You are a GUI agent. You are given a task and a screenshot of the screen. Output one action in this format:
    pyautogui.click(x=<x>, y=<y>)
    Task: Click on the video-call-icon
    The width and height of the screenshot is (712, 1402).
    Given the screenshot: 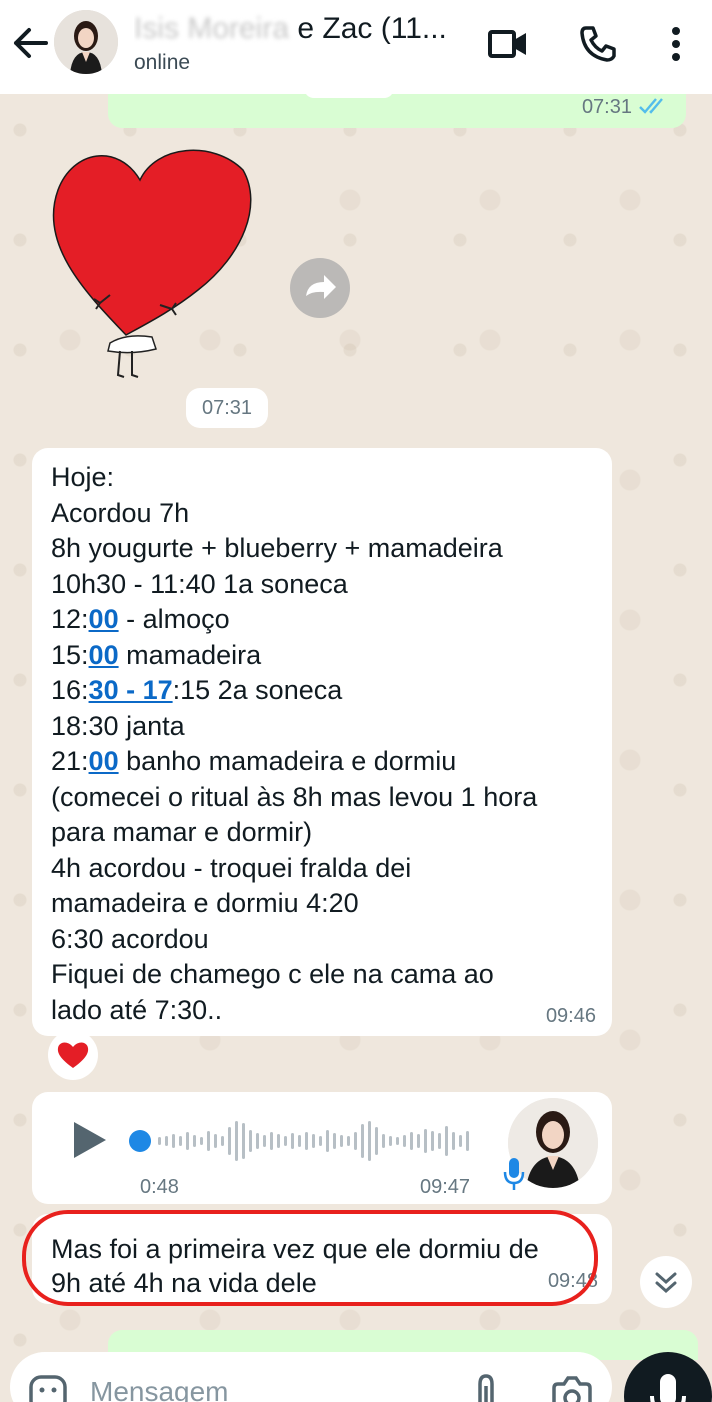 What is the action you would take?
    pyautogui.click(x=508, y=44)
    